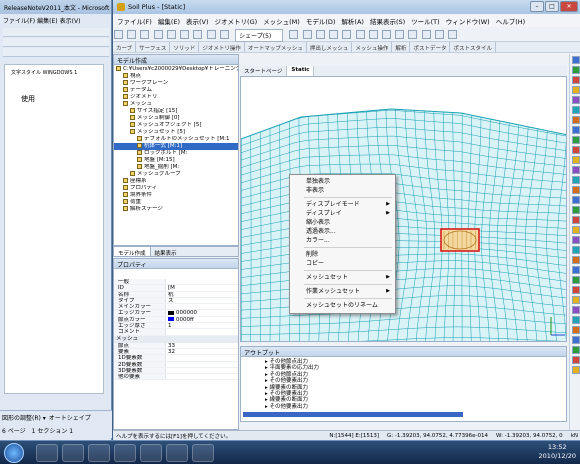 This screenshot has width=580, height=464. I want to click on tree-node: ワークプレーン, so click(176, 83).